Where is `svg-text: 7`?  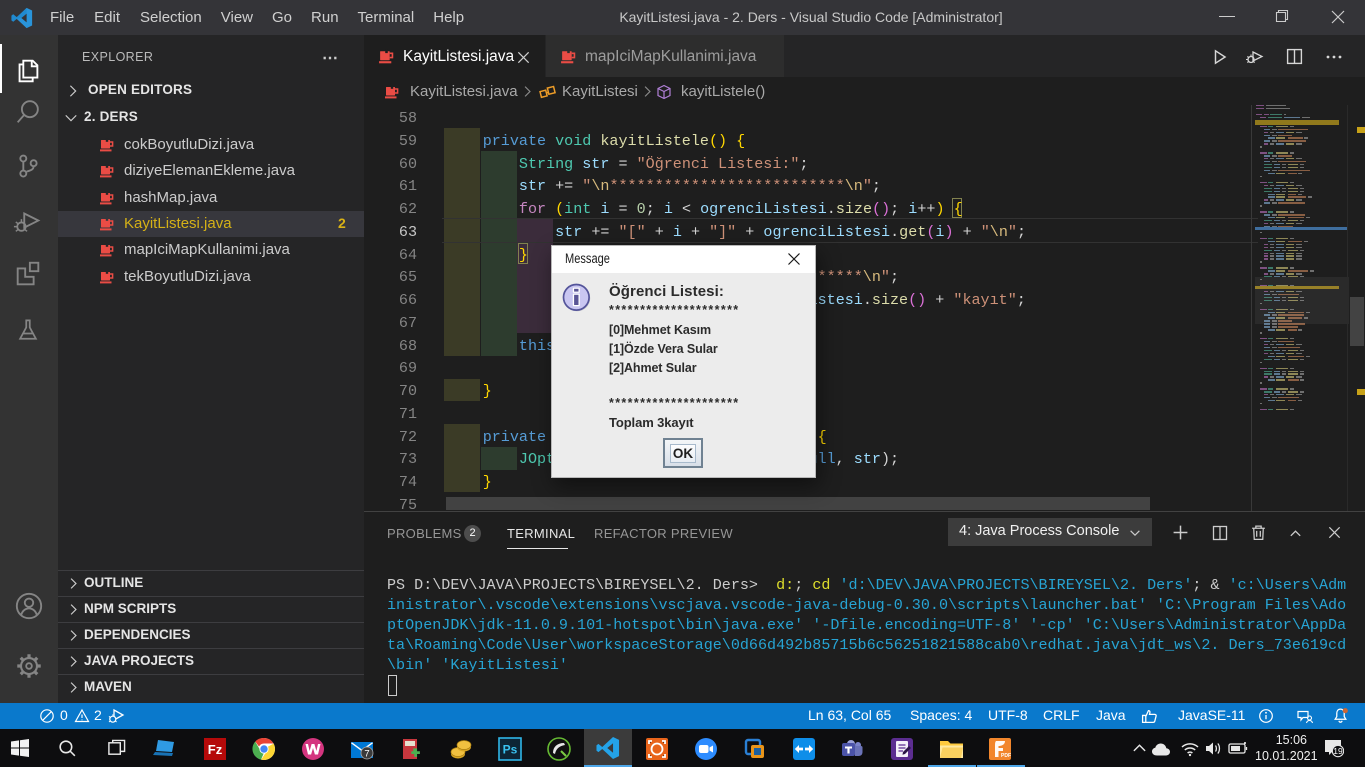
svg-text: 7 is located at coordinates (366, 754).